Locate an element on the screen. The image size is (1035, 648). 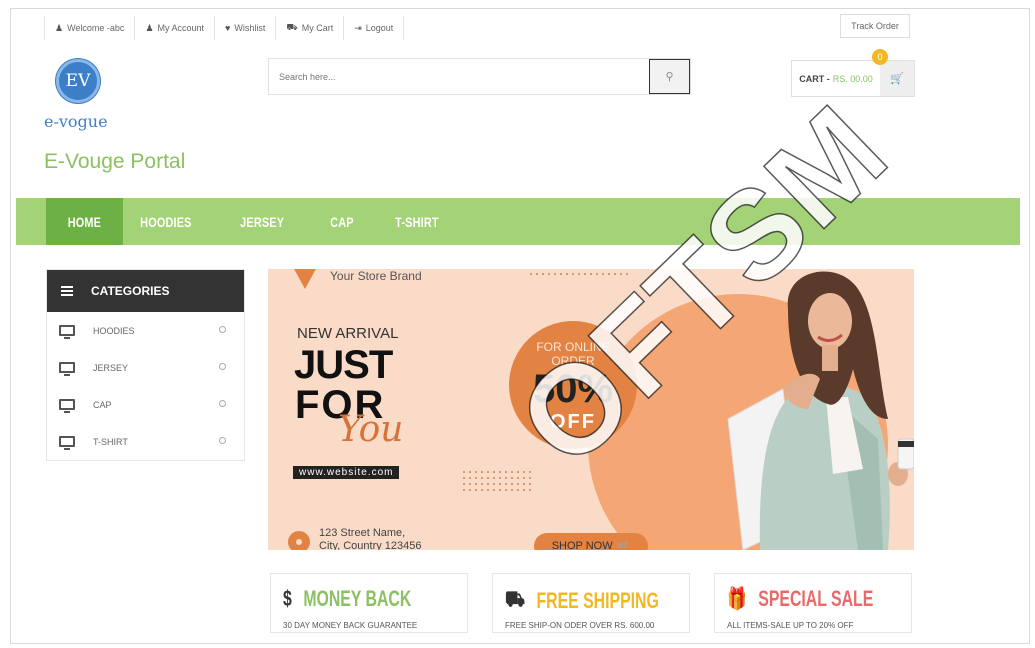
search-bar: ⚲ is located at coordinates (479, 76).